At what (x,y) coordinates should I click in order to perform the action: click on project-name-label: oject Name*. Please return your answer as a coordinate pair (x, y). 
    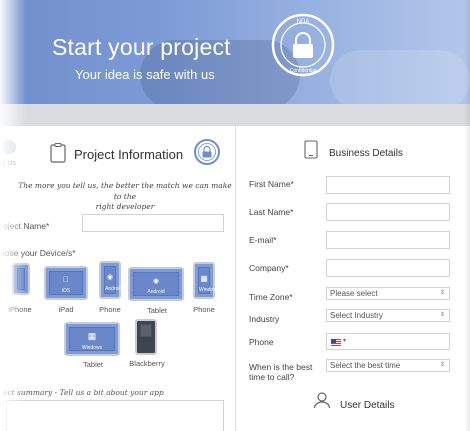
    Looking at the image, I should click on (26, 226).